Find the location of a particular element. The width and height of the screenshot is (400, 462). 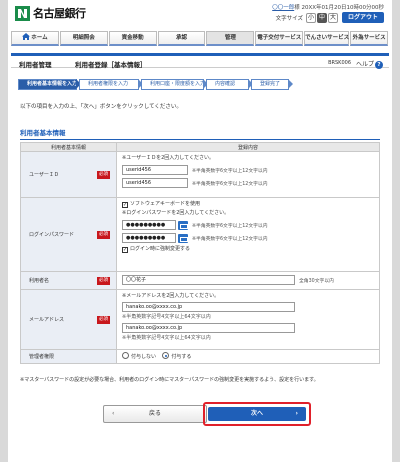

password-input: ●●●●●●●●● is located at coordinates (149, 225).